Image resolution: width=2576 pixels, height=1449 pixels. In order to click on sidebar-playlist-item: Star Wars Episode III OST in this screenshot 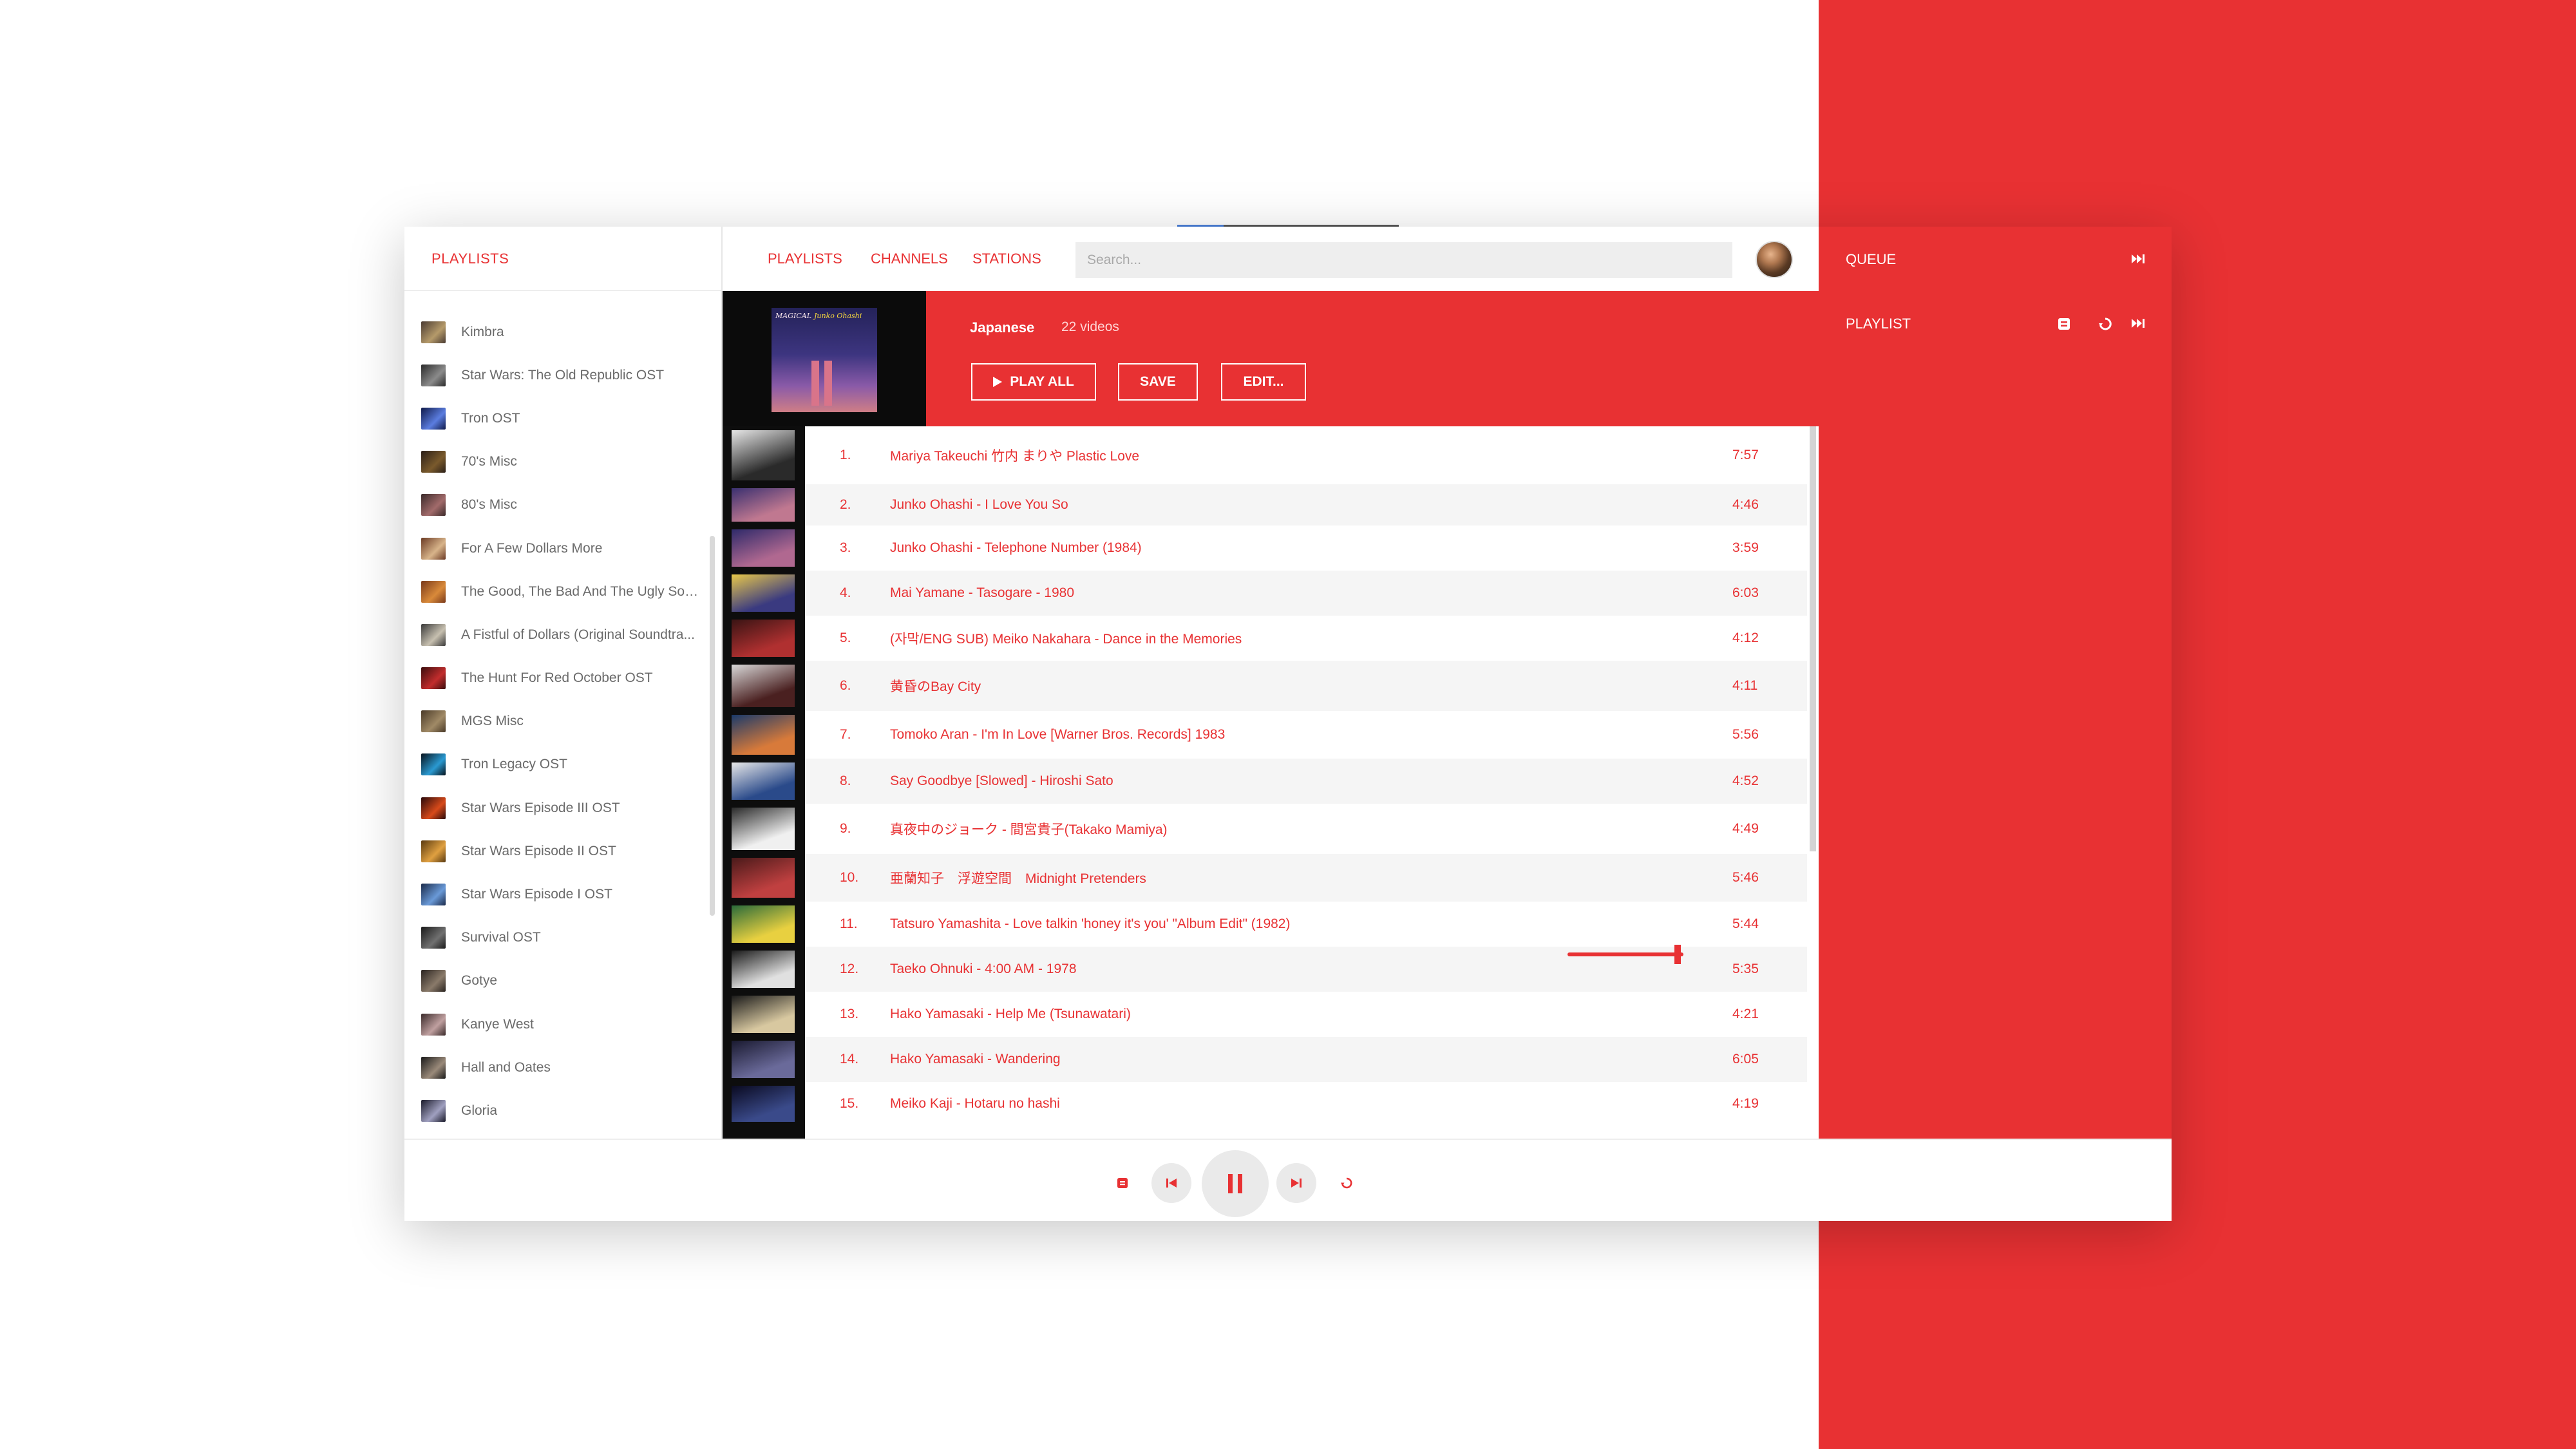, I will do `click(555, 808)`.